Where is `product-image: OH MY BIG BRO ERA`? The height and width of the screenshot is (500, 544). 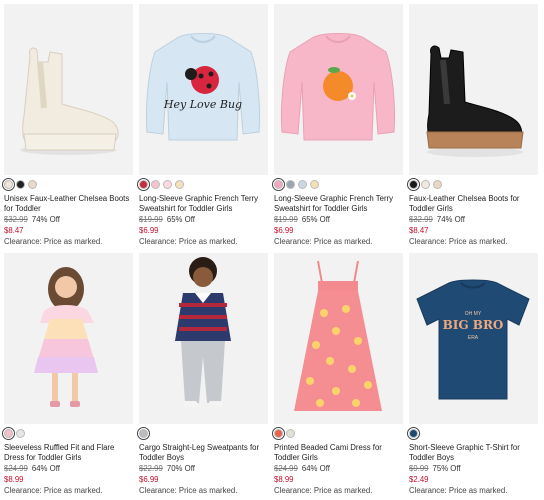 product-image: OH MY BIG BRO ERA is located at coordinates (473, 338).